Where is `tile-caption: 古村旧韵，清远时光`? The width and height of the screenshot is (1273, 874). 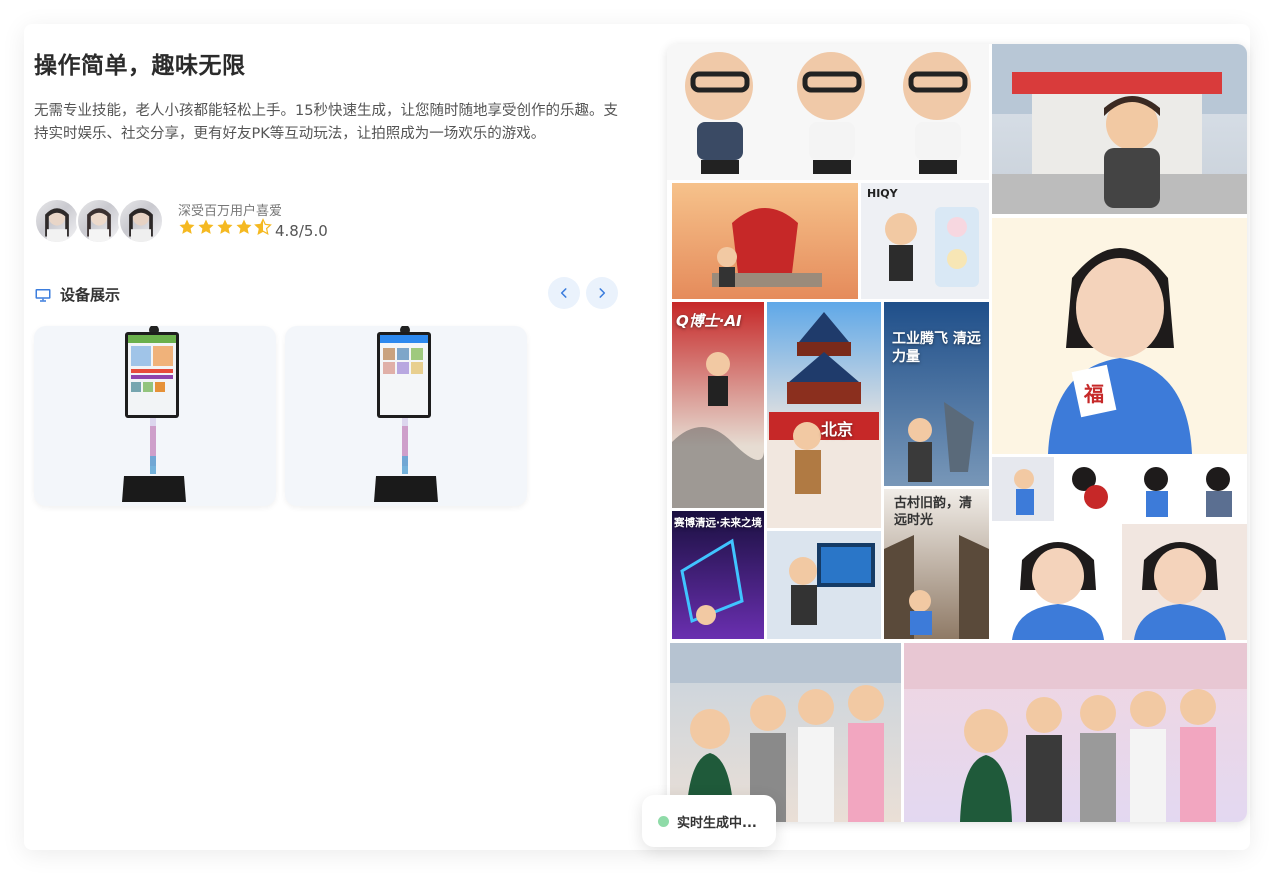
tile-caption: 古村旧韵，清远时光 is located at coordinates (933, 512).